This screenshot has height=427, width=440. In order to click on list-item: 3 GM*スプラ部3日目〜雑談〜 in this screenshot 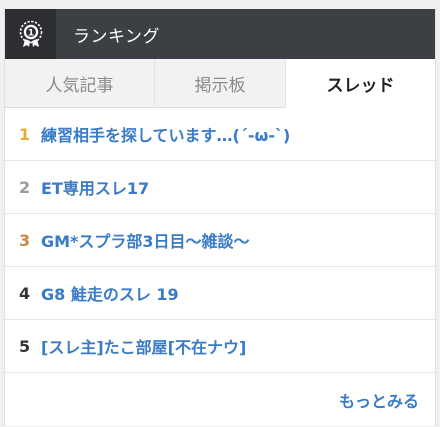, I will do `click(220, 240)`.